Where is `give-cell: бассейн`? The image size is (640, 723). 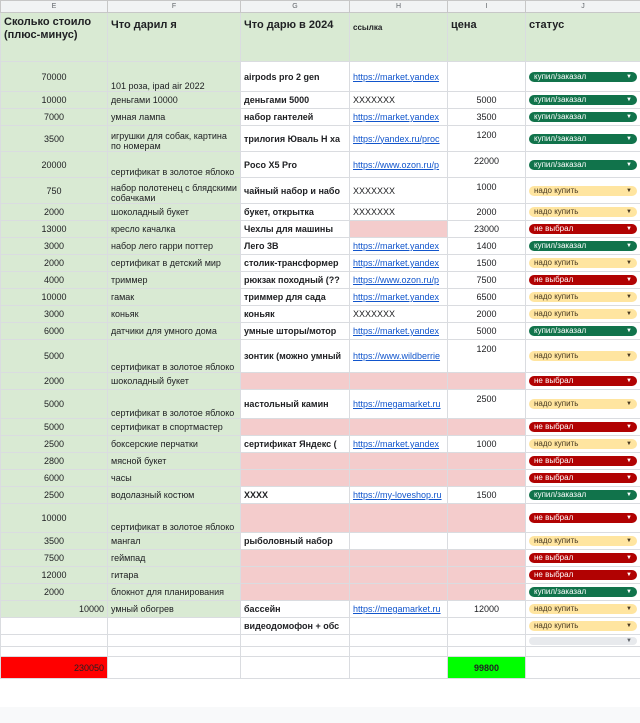
give-cell: бассейн is located at coordinates (295, 609).